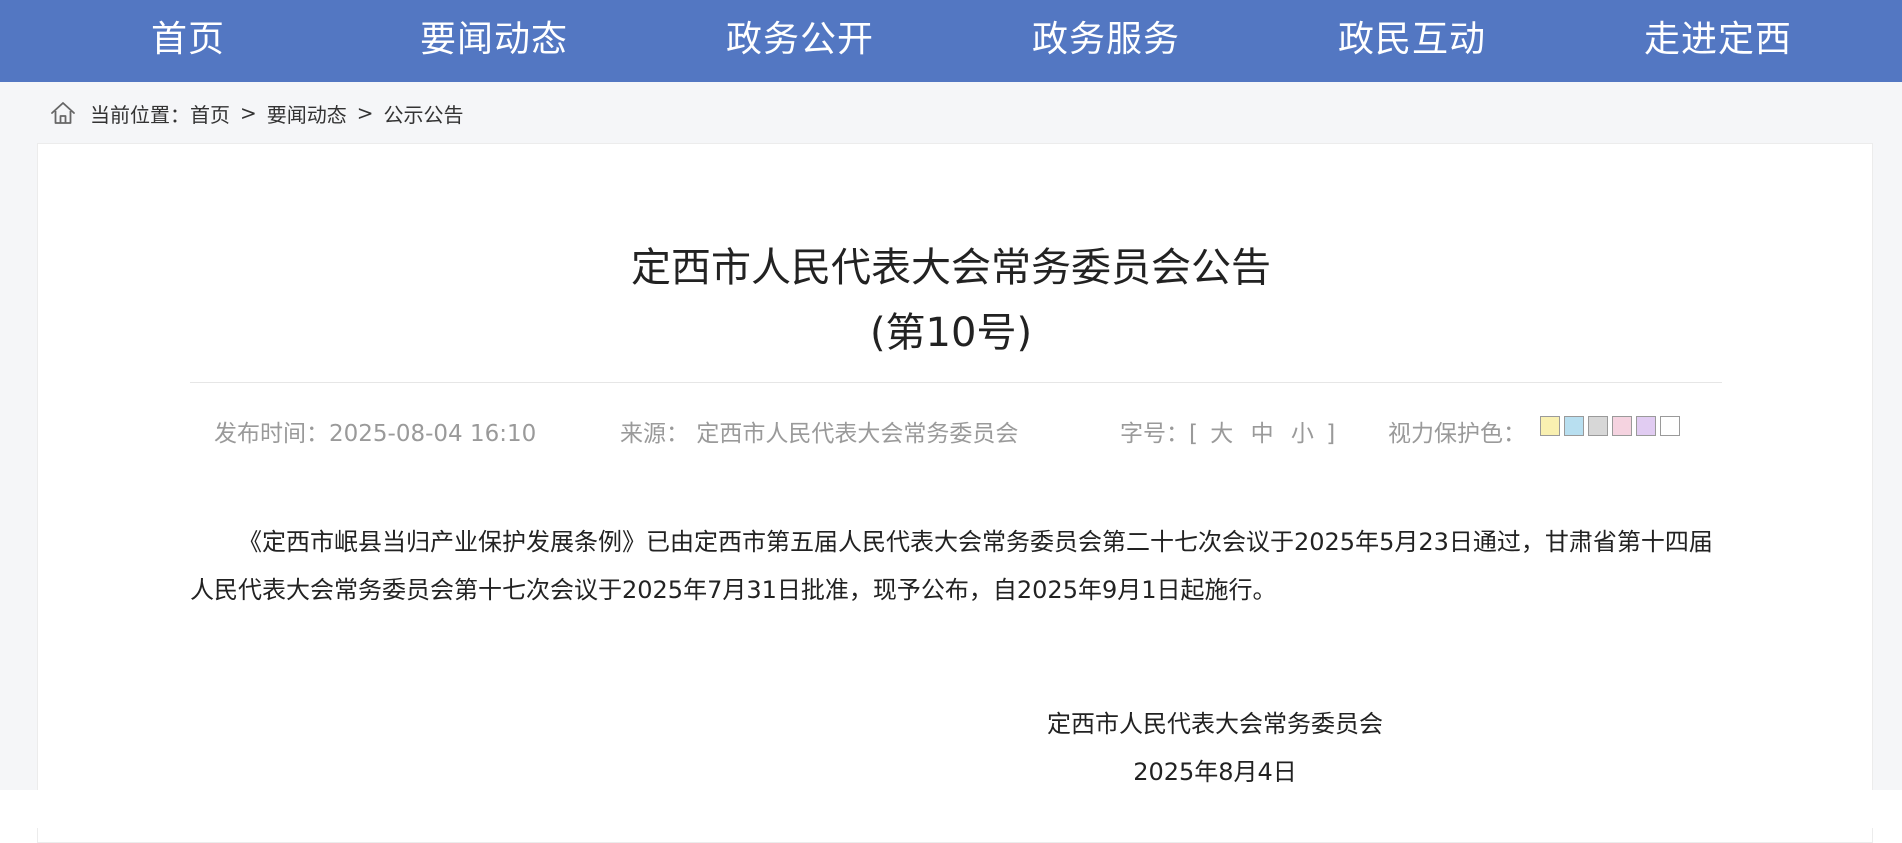 The width and height of the screenshot is (1902, 843). I want to click on publish-time-value: 2025-08-04 16:10, so click(433, 434).